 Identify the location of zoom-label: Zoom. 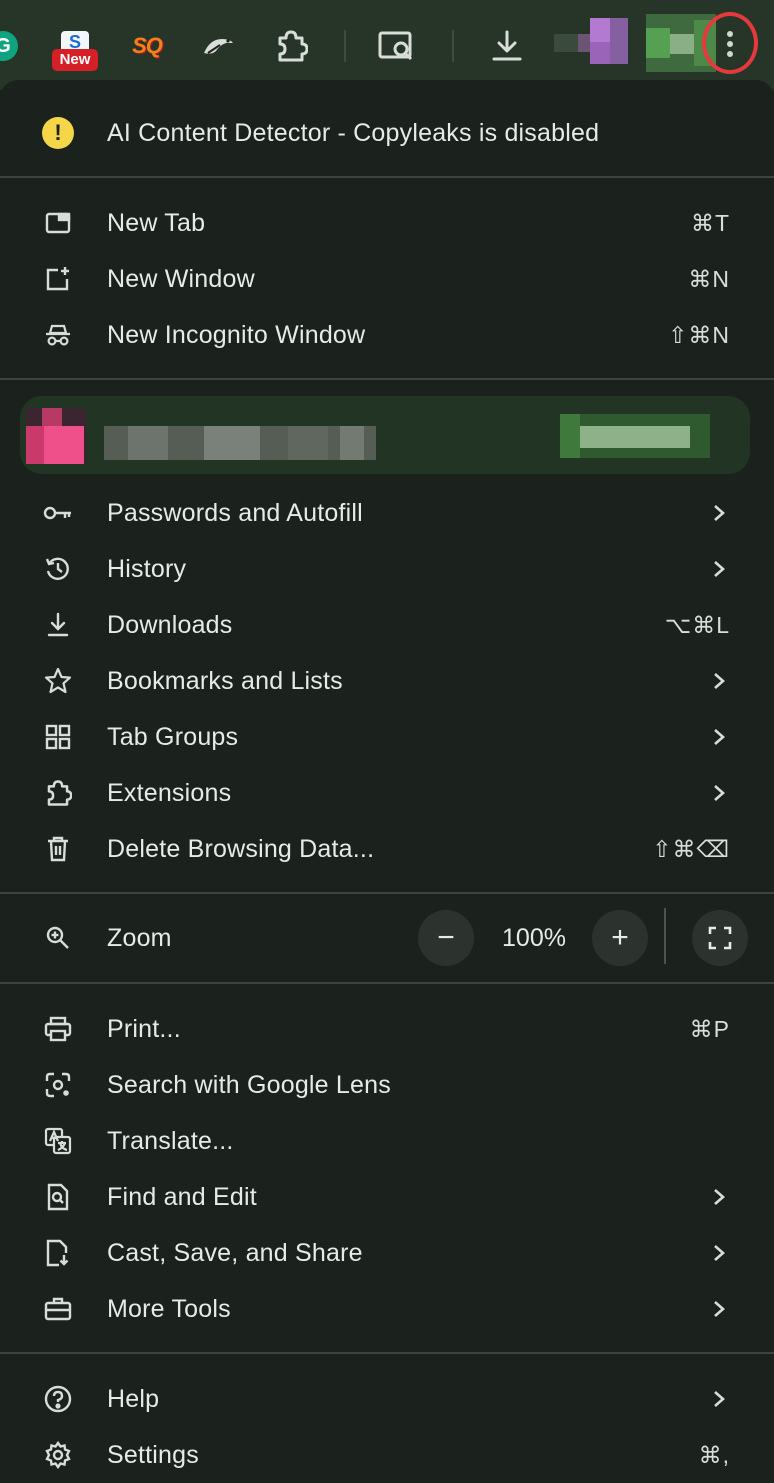
(139, 938).